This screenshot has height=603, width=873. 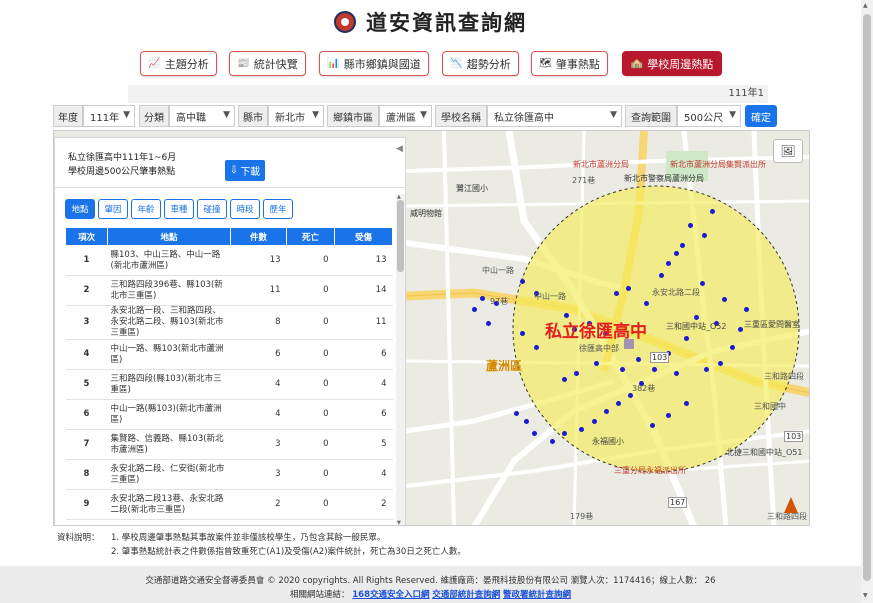 I want to click on table-row: 4 中山一路、縣103(新北市蘆洲區) 6 0 6, so click(x=229, y=354).